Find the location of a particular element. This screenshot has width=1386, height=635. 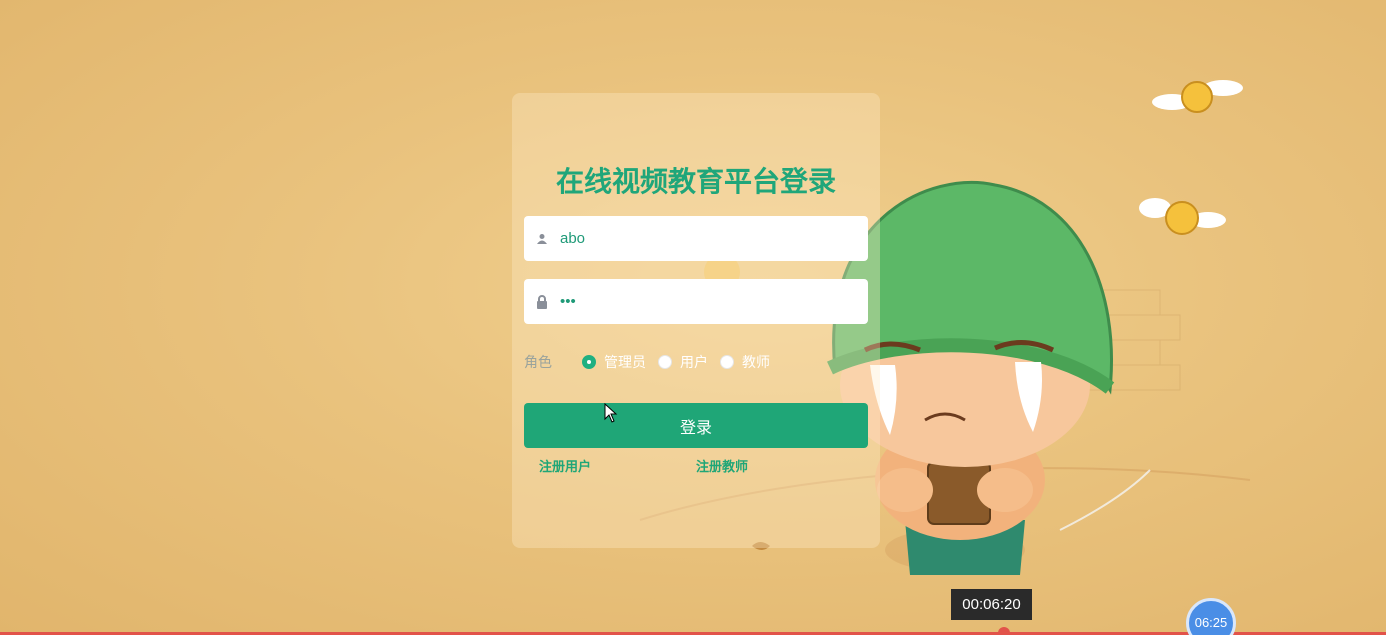

playback-timestamp: 00:06:20 is located at coordinates (991, 604).